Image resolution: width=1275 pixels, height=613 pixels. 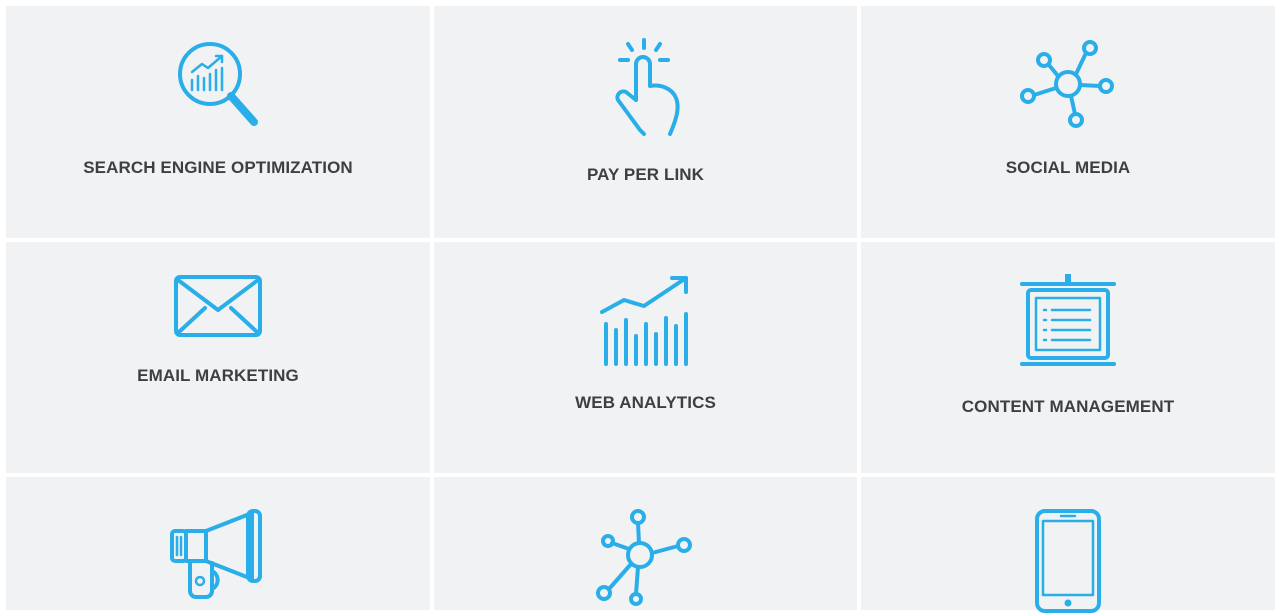 What do you see at coordinates (216, 554) in the screenshot?
I see `megaphone-icon` at bounding box center [216, 554].